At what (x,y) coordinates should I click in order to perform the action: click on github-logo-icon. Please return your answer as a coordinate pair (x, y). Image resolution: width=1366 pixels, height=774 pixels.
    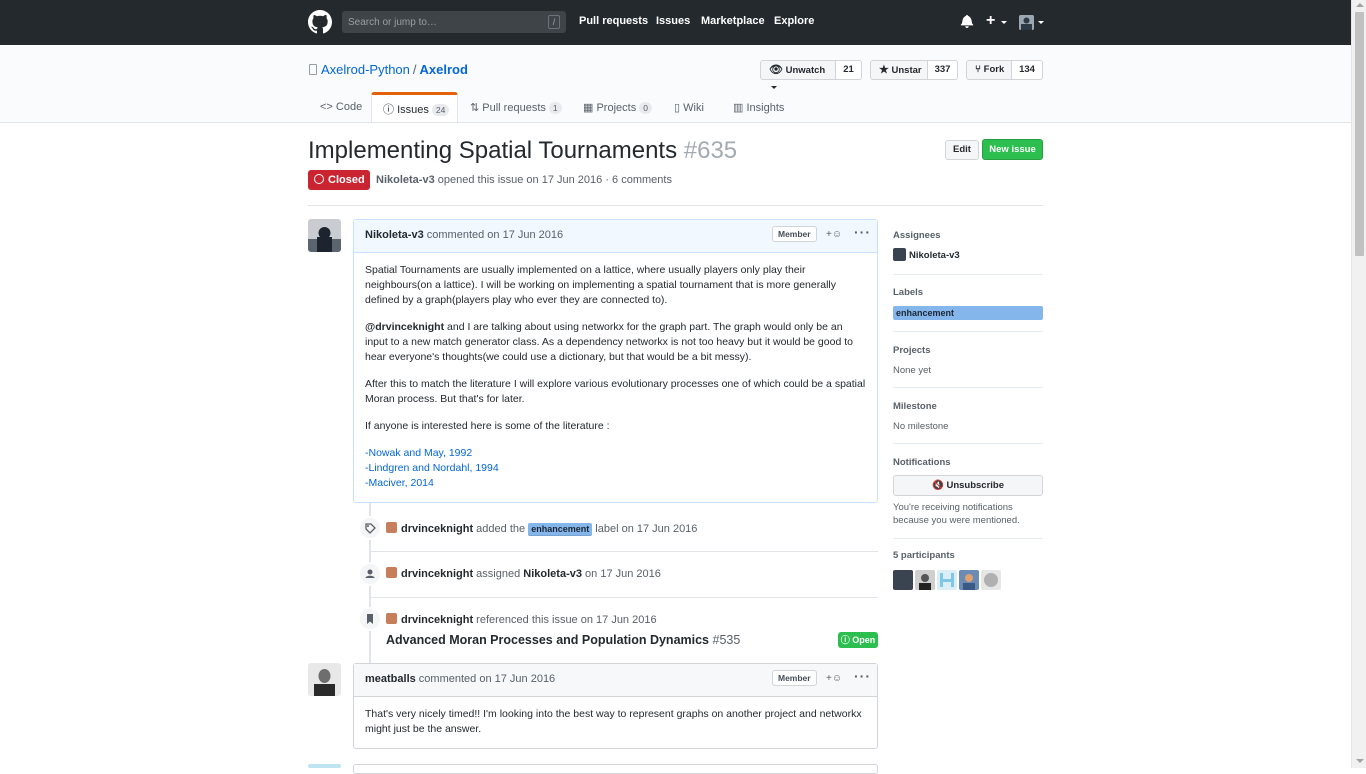
    Looking at the image, I should click on (320, 22).